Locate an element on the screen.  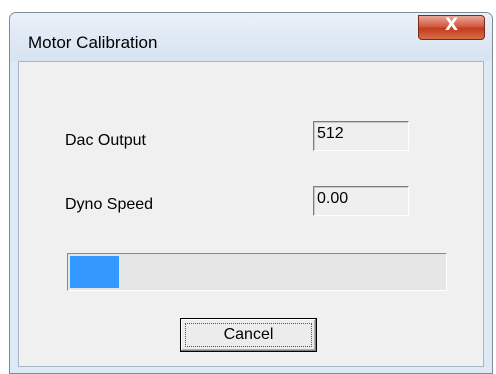
title-bar: Motor Calibration X is located at coordinates (251, 37).